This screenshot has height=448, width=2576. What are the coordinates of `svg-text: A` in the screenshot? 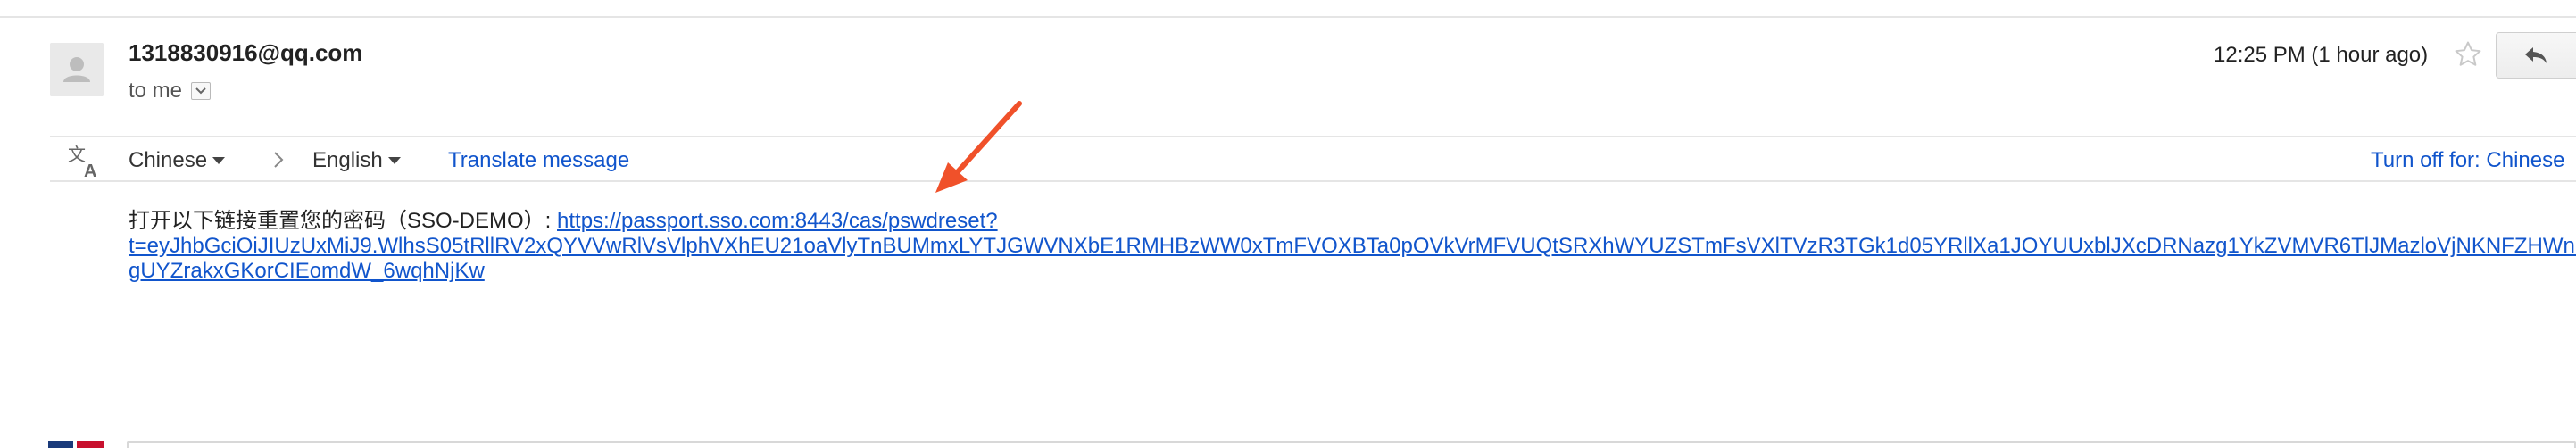 It's located at (90, 171).